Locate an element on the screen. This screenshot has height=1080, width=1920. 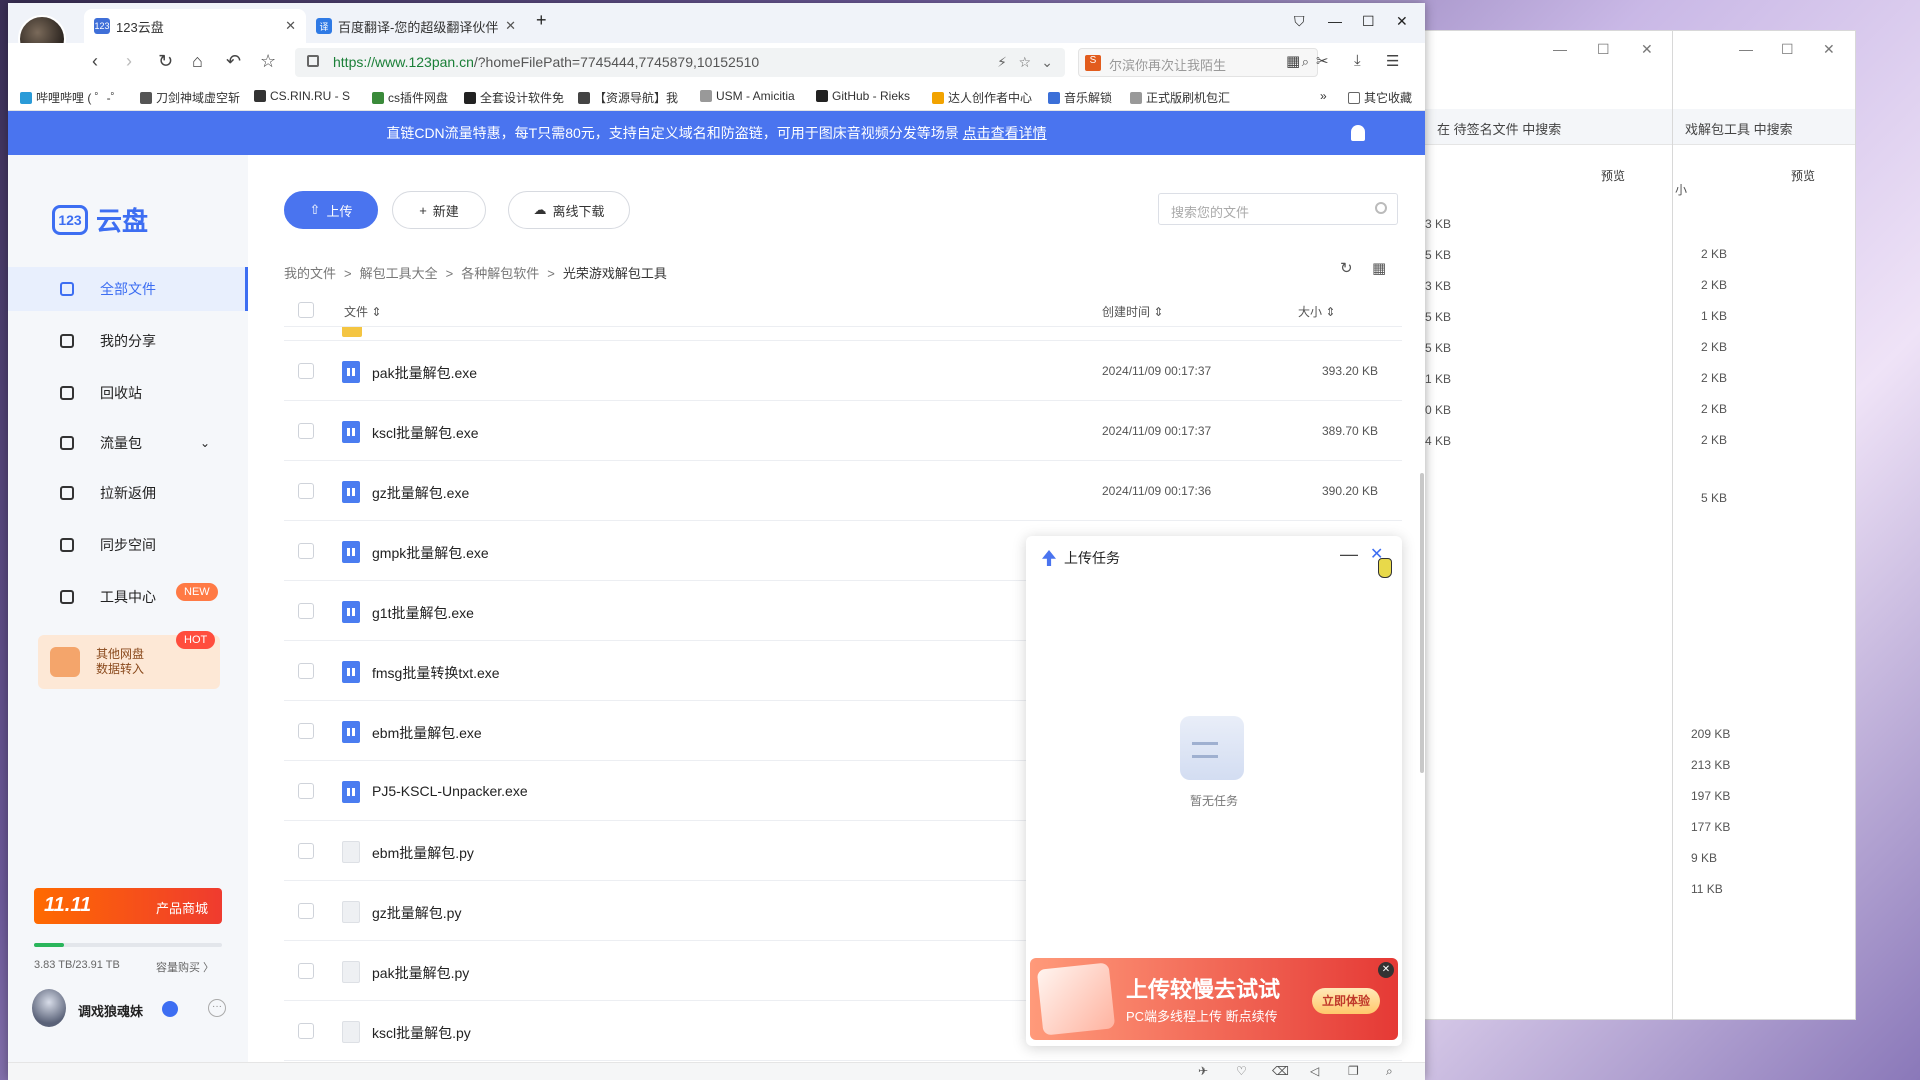
reload-icon: ↻ is located at coordinates (165, 61).